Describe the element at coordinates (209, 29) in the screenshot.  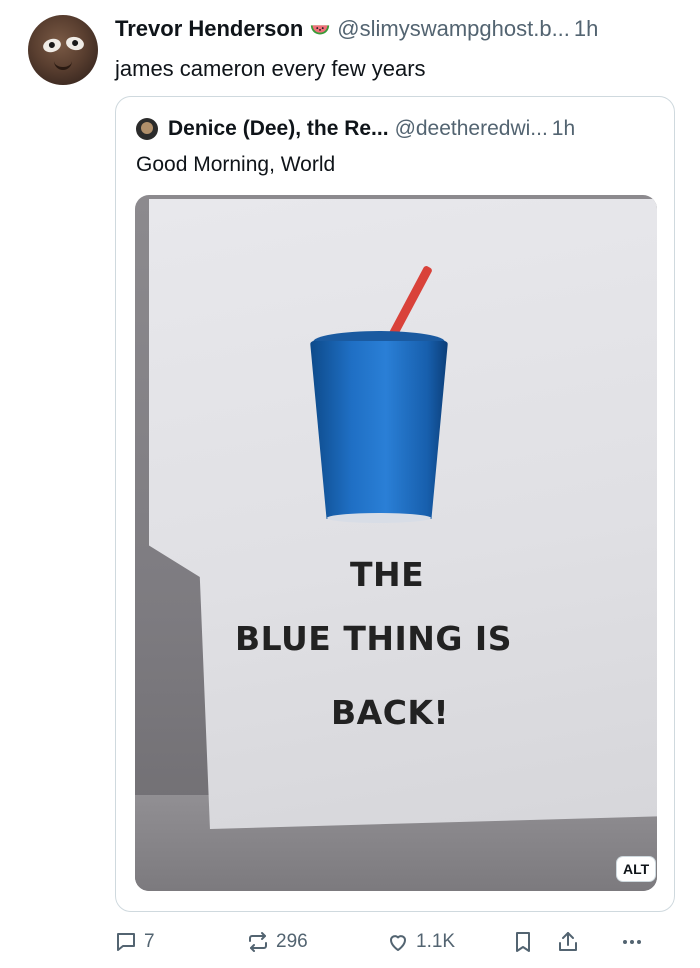
I see `author-name: Trevor Henderson` at that location.